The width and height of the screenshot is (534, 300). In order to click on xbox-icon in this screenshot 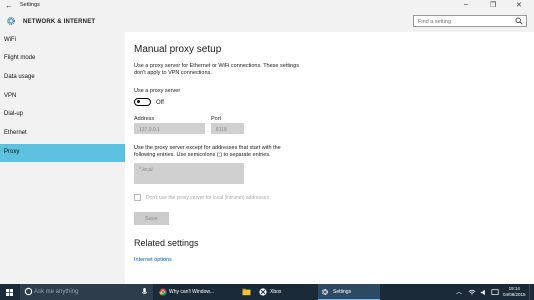, I will do `click(263, 292)`.